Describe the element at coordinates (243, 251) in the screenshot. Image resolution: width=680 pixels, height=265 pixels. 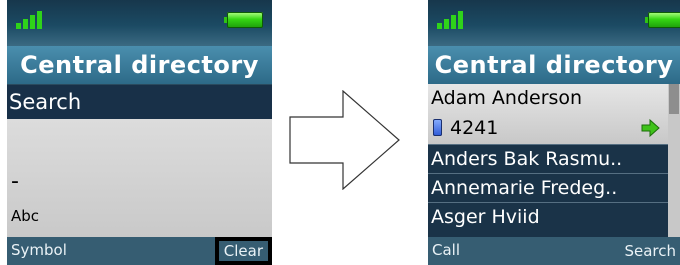
I see `clear-softkey: Clear` at that location.